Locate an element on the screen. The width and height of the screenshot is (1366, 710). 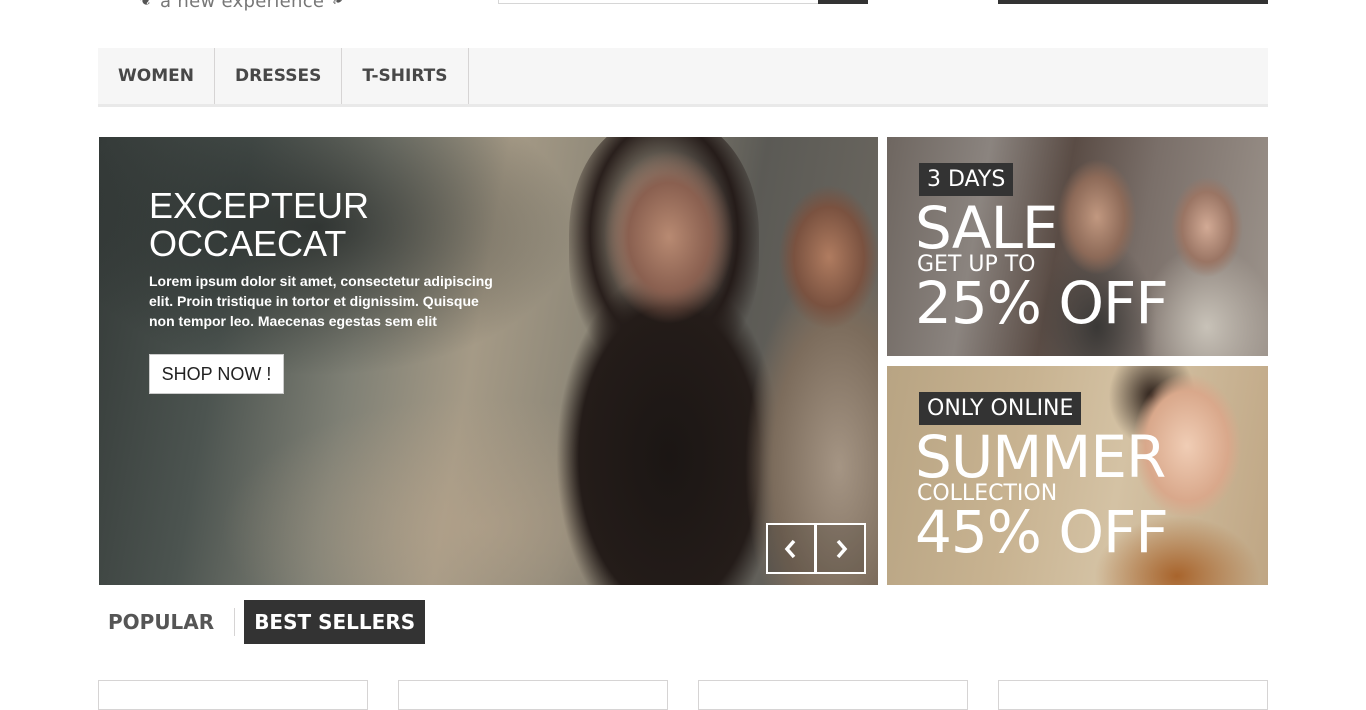
slider-controls is located at coordinates (816, 548).